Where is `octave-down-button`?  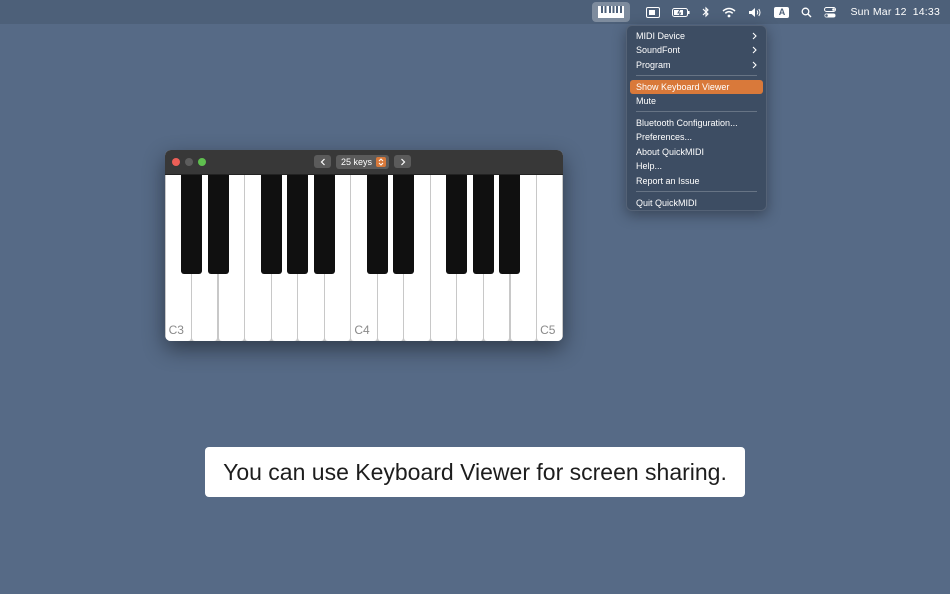 octave-down-button is located at coordinates (322, 161).